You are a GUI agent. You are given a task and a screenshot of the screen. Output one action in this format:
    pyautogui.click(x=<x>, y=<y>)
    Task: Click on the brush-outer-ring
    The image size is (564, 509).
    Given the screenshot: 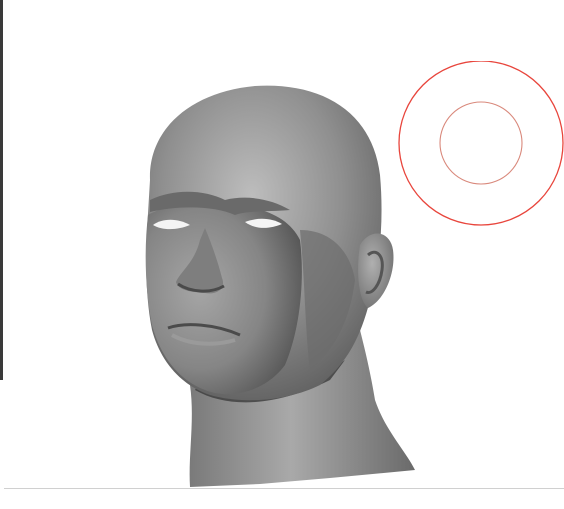 What is the action you would take?
    pyautogui.click(x=481, y=143)
    